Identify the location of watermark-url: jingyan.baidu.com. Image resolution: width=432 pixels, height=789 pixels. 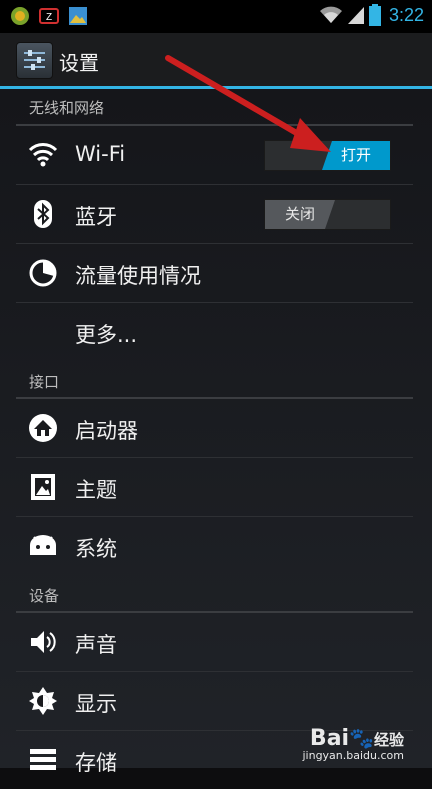
(353, 755).